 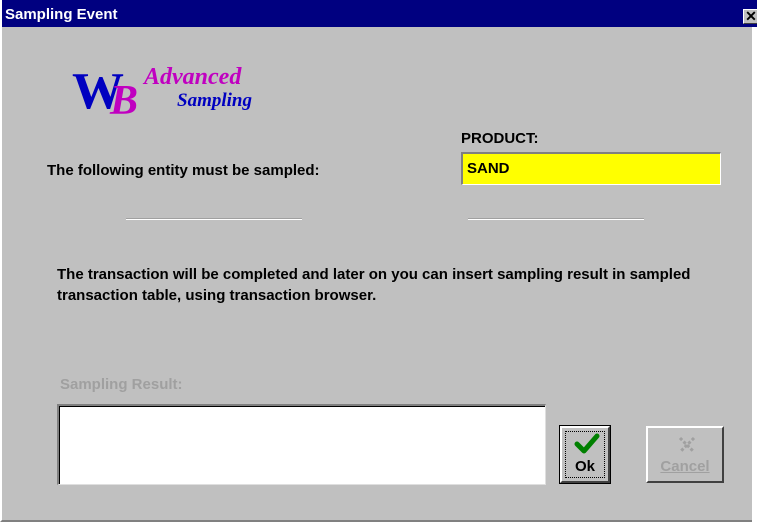 What do you see at coordinates (192, 77) in the screenshot?
I see `logo-line1: Advanced` at bounding box center [192, 77].